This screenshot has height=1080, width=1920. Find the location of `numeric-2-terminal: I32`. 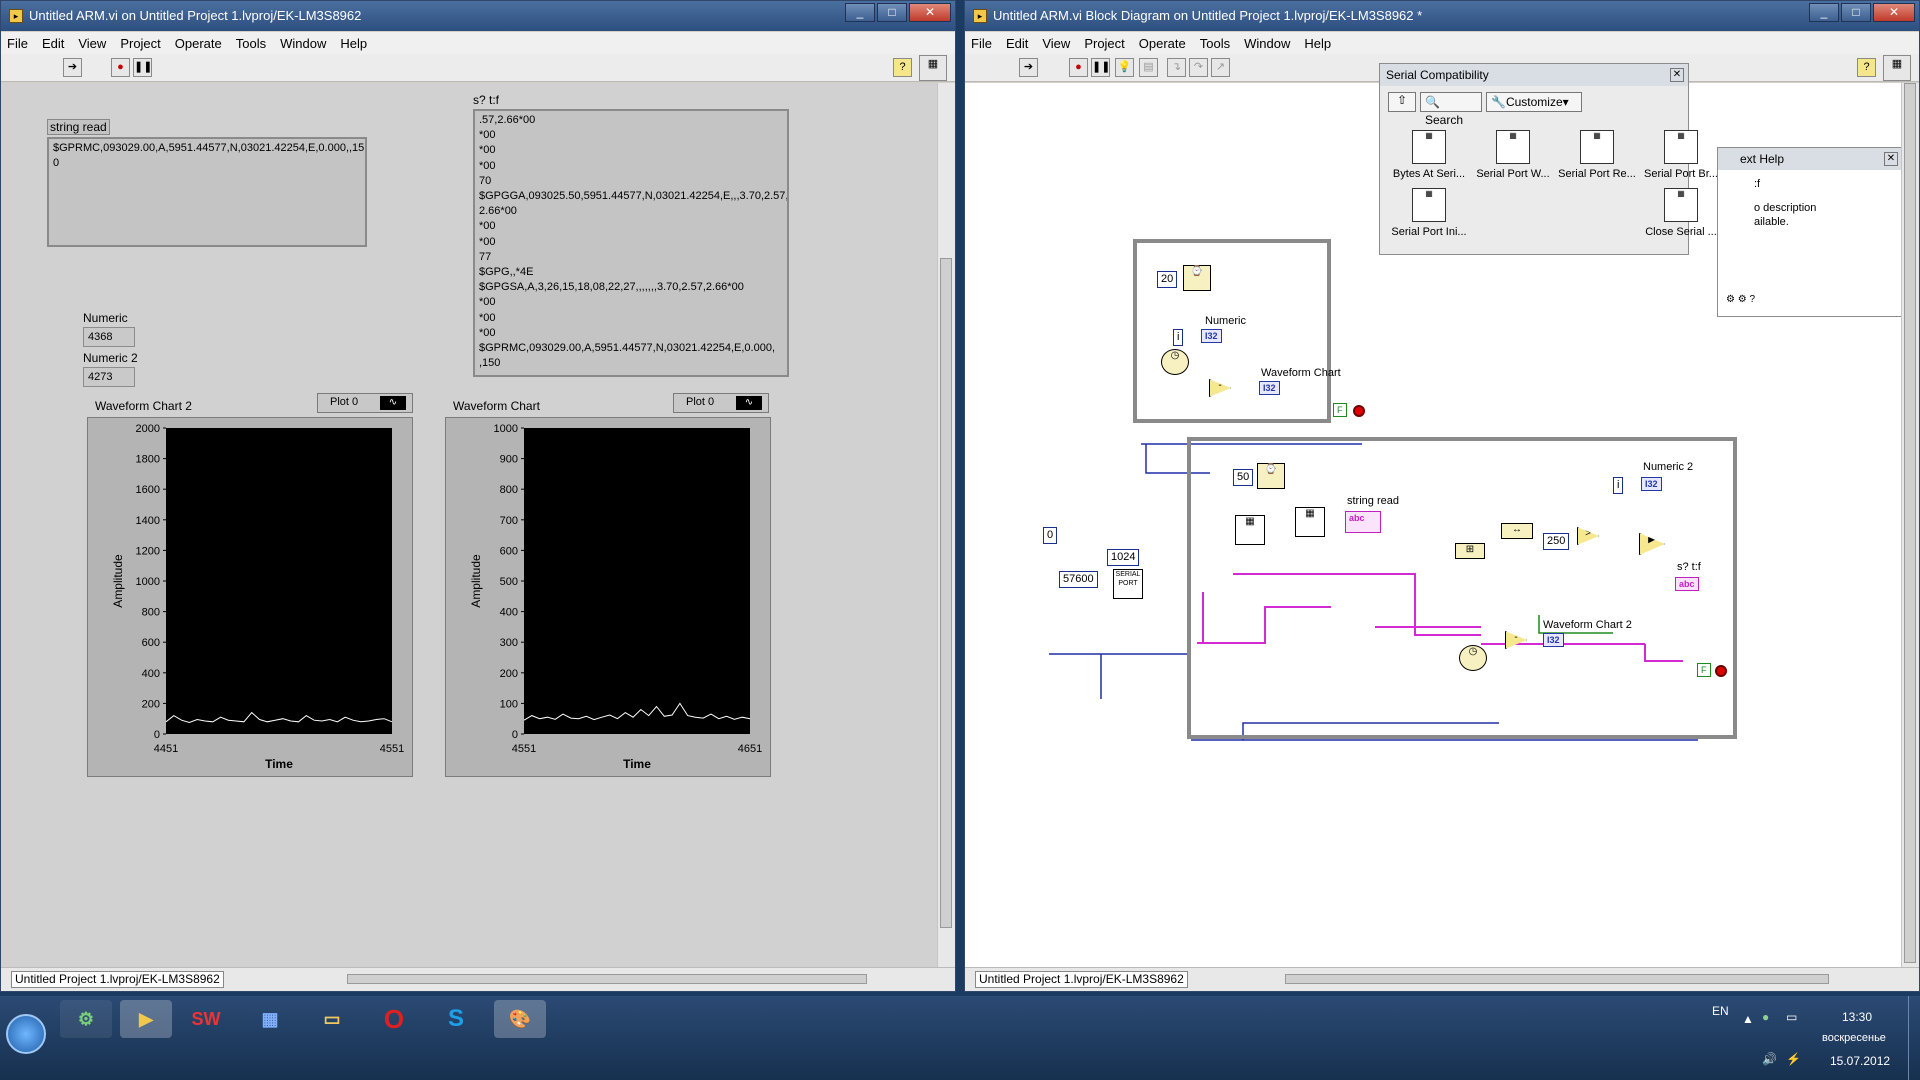

numeric-2-terminal: I32 is located at coordinates (1651, 484).